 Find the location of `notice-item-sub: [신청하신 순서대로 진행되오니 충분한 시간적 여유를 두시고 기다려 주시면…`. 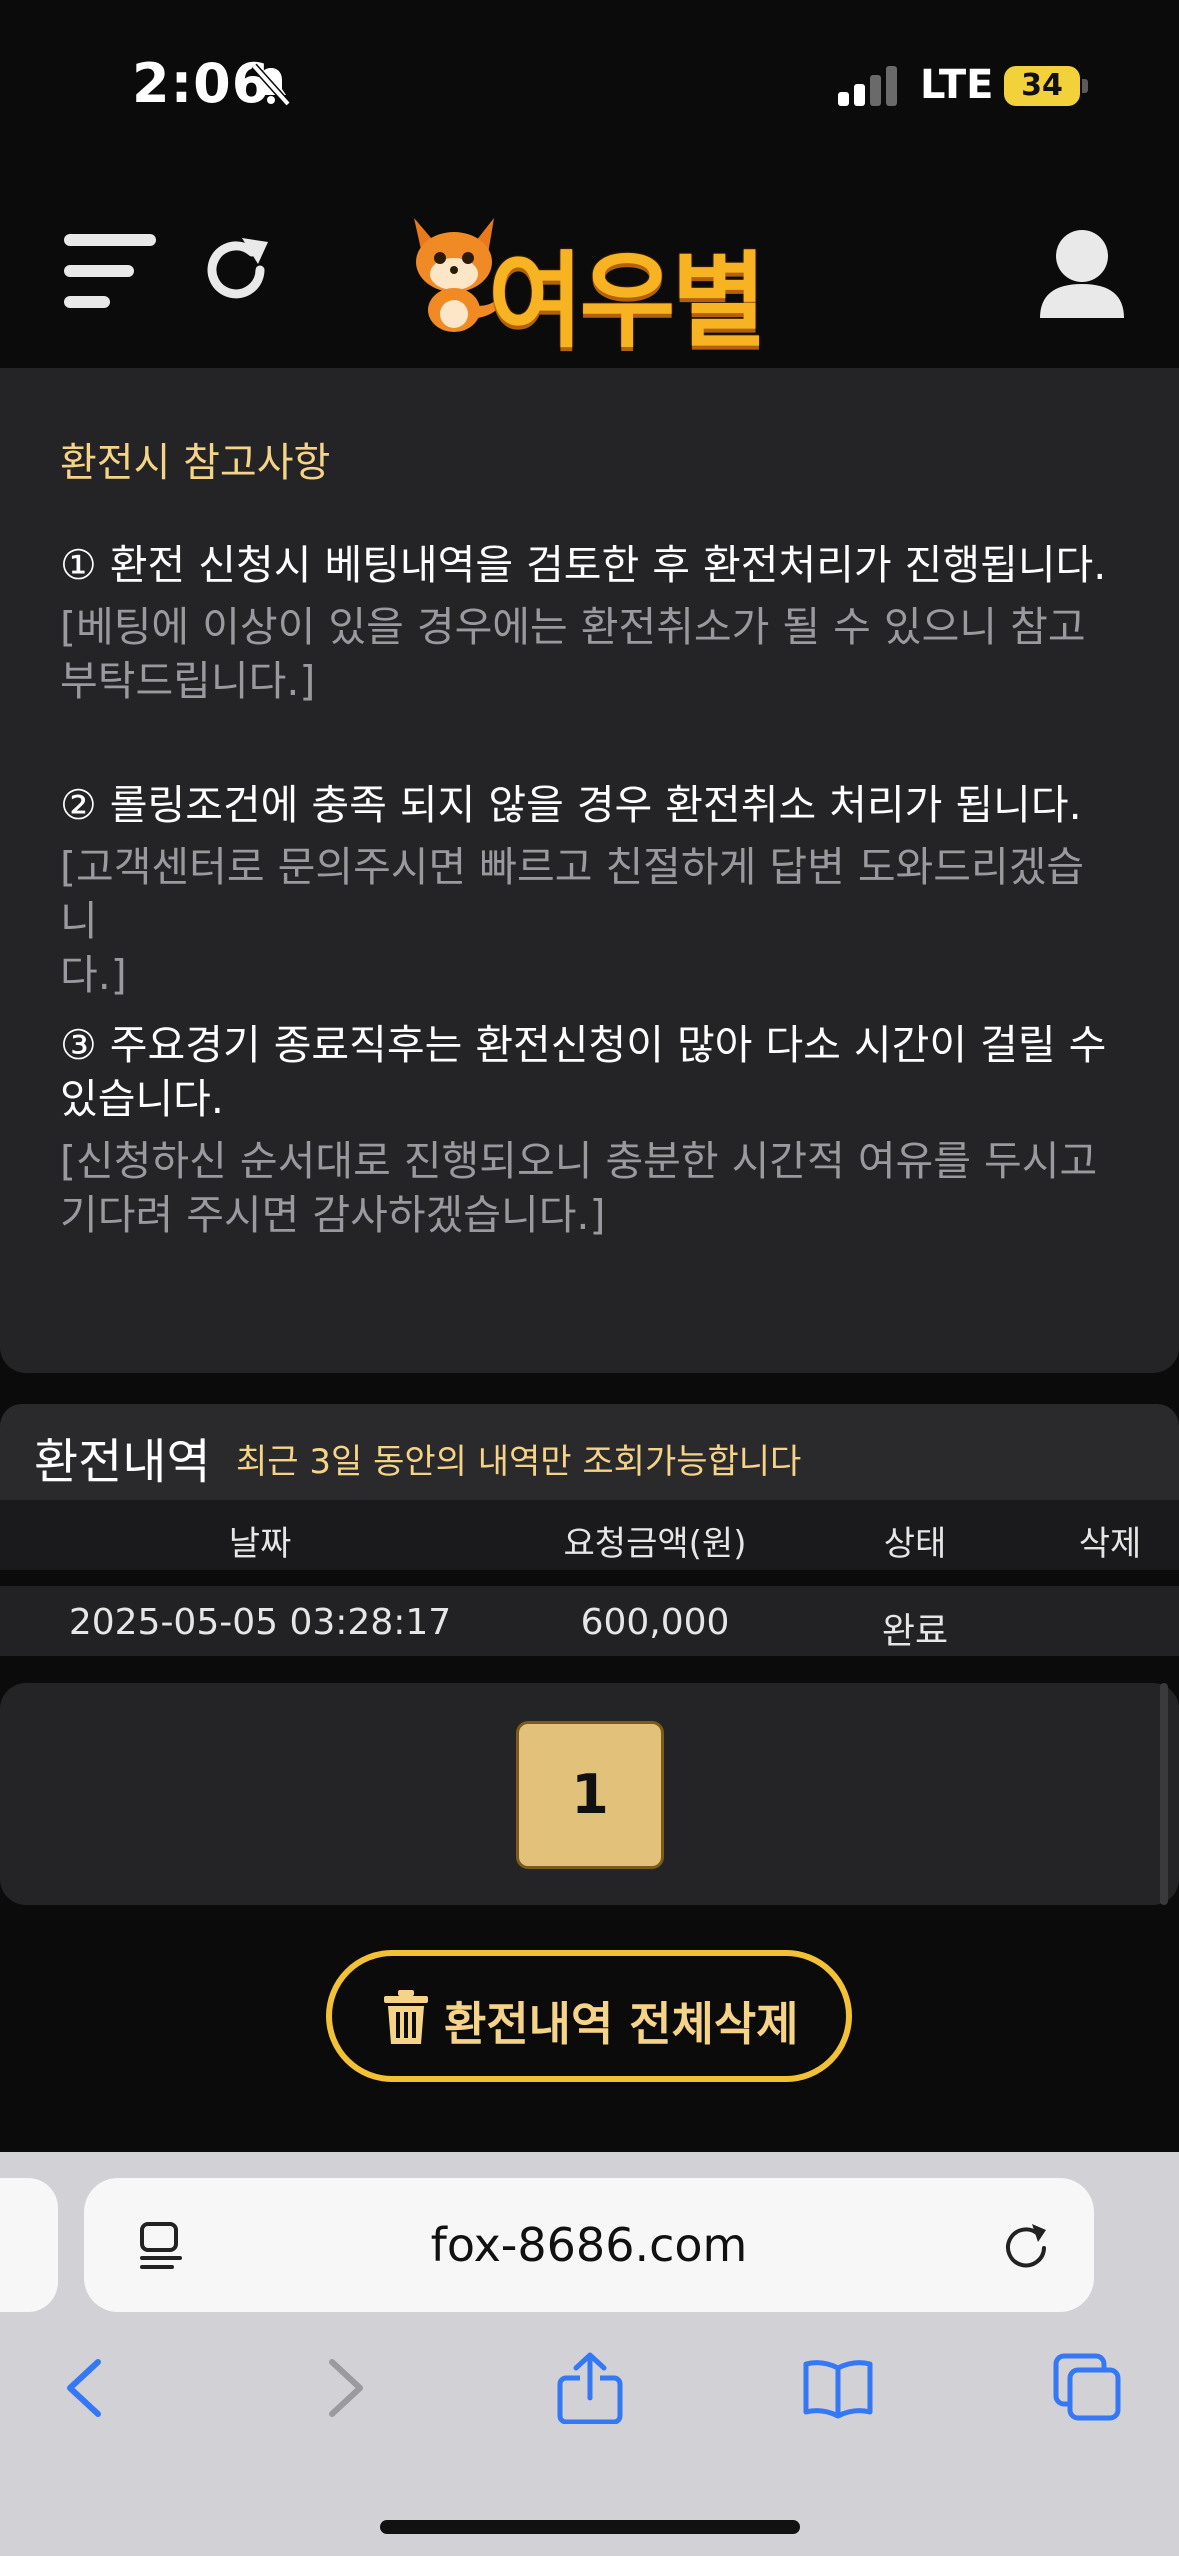

notice-item-sub: [신청하신 순서대로 진행되오니 충분한 시간적 여유를 두시고 기다려 주시면… is located at coordinates (590, 1188).